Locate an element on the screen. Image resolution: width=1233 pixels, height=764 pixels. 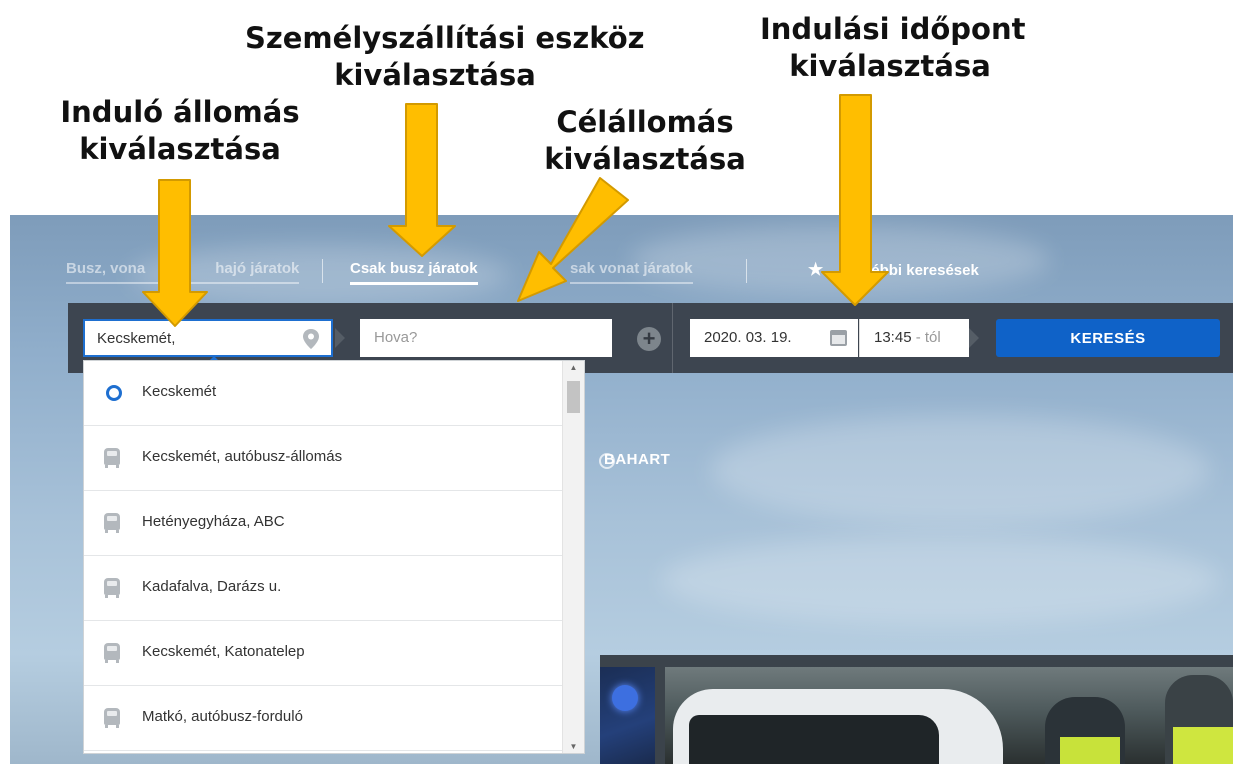
caption-dest-line2: kiválasztása is located at coordinates (645, 159).